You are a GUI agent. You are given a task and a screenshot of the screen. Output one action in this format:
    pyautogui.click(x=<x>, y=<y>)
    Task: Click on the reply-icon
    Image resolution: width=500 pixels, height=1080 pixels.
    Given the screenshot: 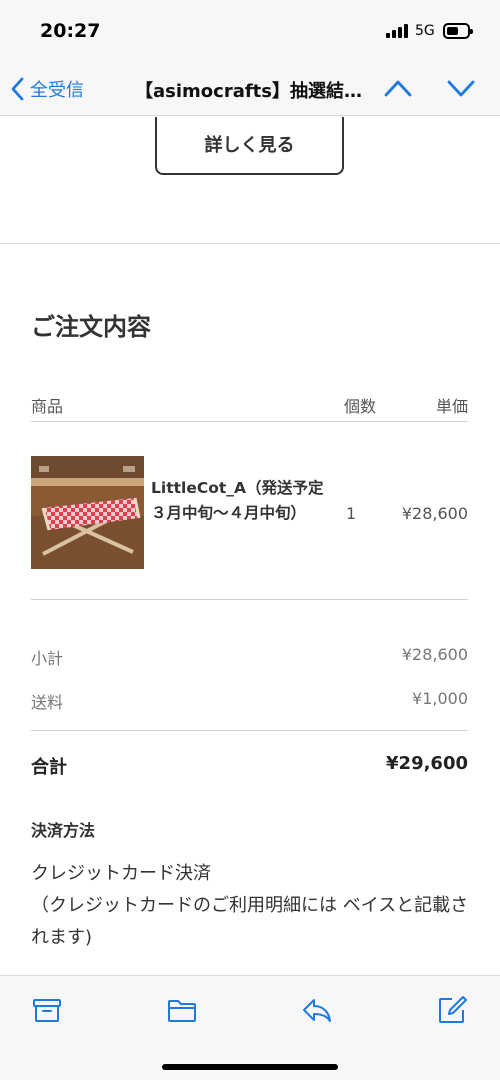 What is the action you would take?
    pyautogui.click(x=317, y=1010)
    